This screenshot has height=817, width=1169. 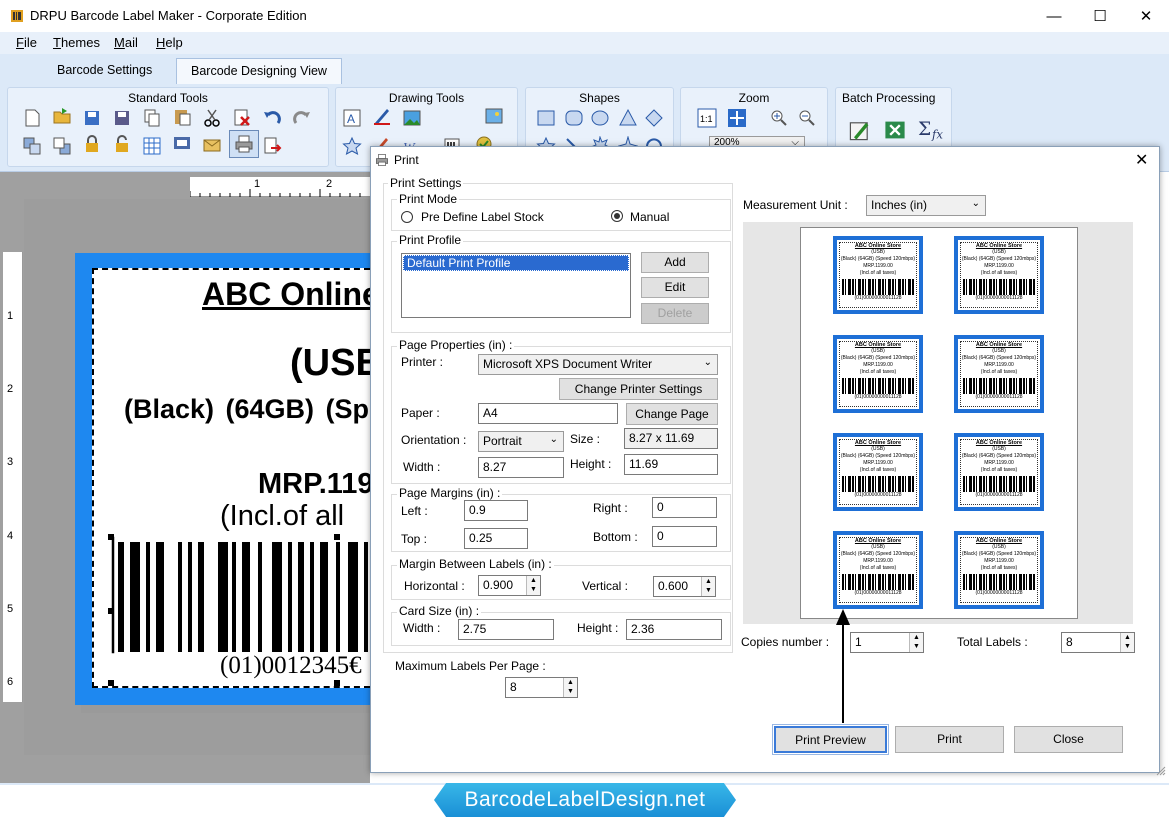 What do you see at coordinates (675, 262) in the screenshot?
I see `add-profile-button: Add` at bounding box center [675, 262].